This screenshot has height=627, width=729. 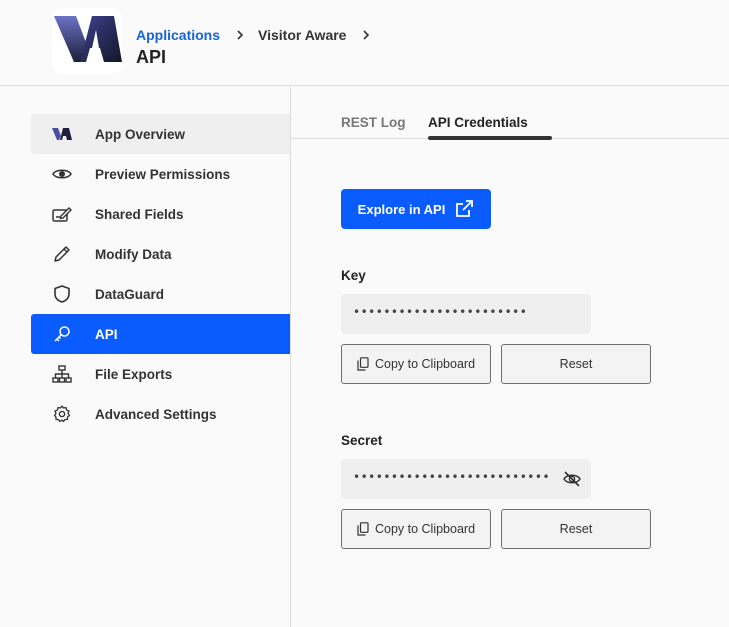 What do you see at coordinates (452, 477) in the screenshot?
I see `secret-value: ••••••••••••••••••••••••••` at bounding box center [452, 477].